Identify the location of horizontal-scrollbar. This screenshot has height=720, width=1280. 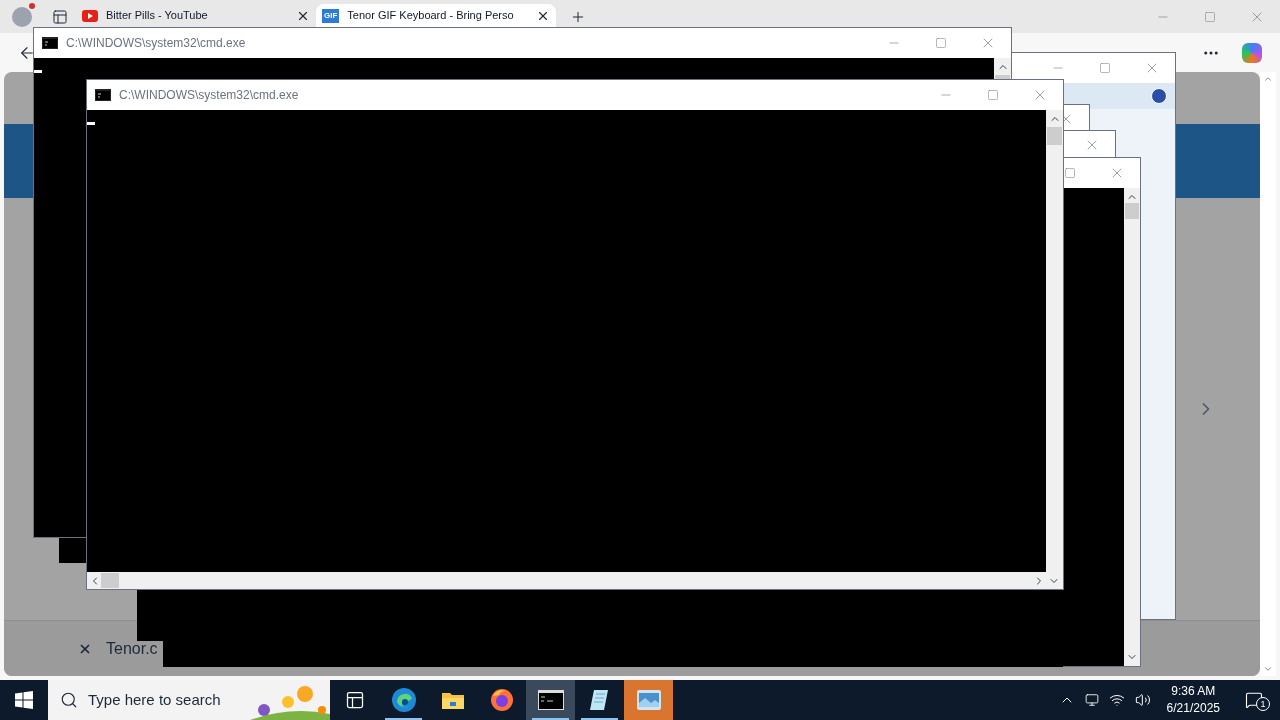
(575, 580).